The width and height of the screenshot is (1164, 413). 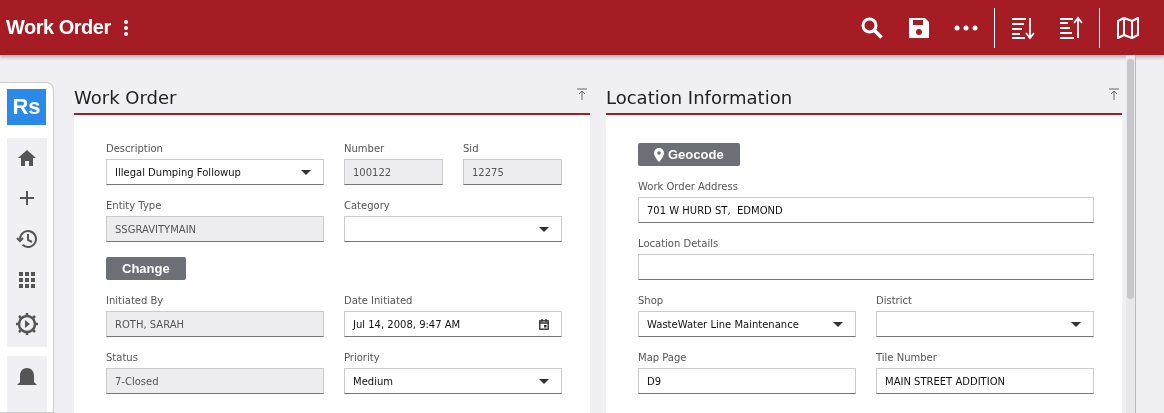 What do you see at coordinates (26, 198) in the screenshot?
I see `plus-icon` at bounding box center [26, 198].